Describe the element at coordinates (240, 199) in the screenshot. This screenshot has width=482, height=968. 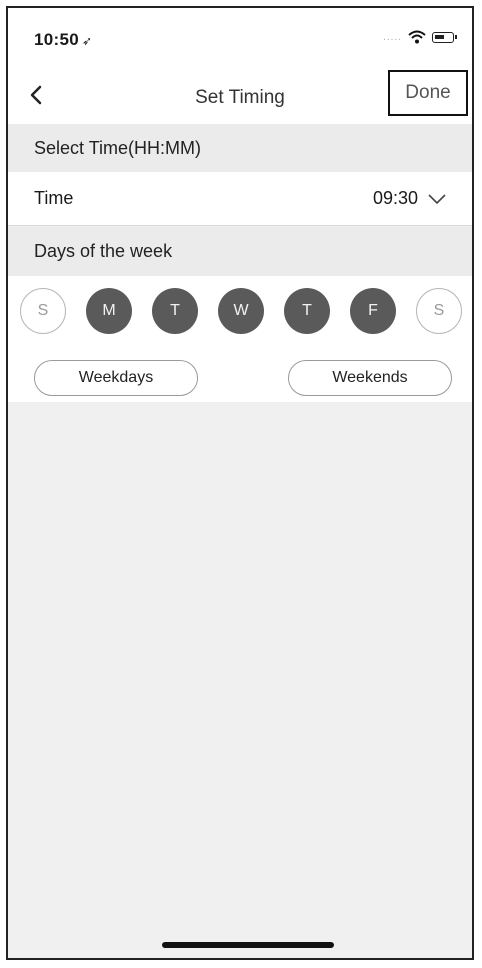
I see `time-row: Time 09:30` at that location.